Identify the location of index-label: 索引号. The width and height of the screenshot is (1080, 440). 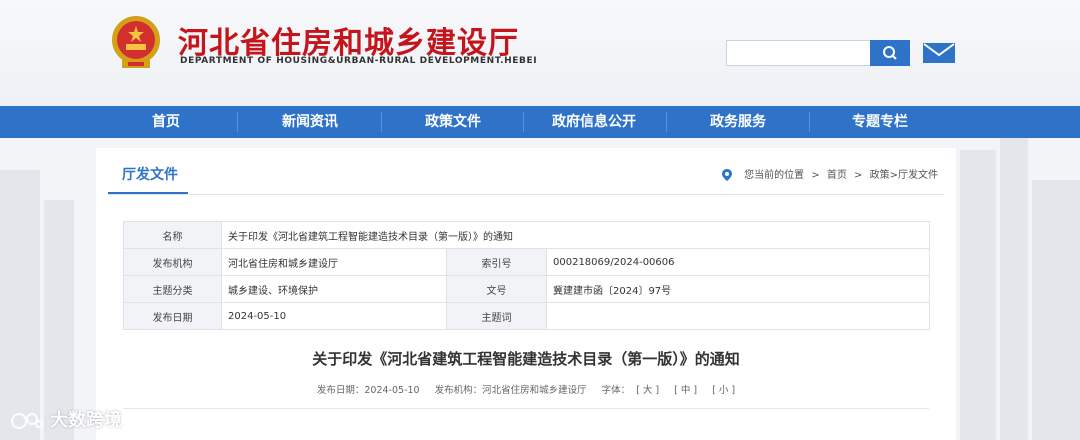
(496, 262).